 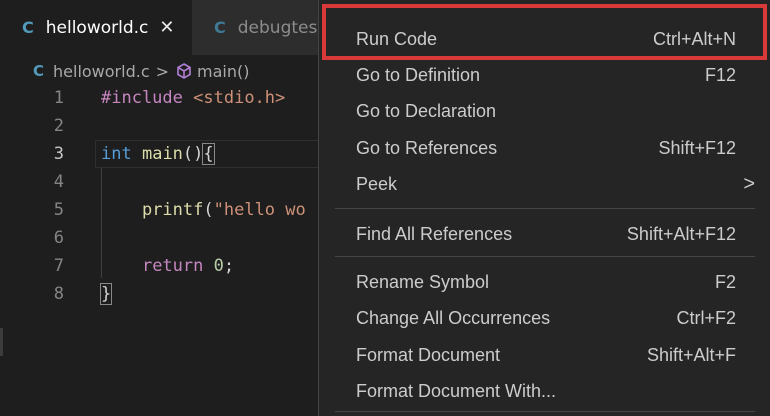 I want to click on menu-item-label: Go to Declaration, so click(x=426, y=110).